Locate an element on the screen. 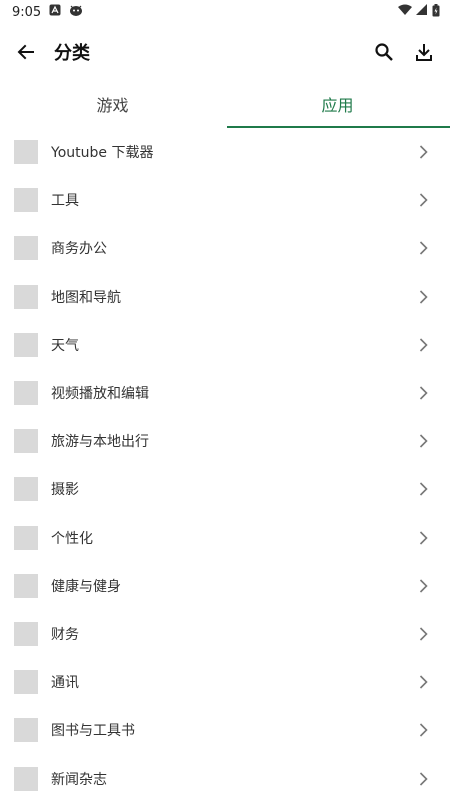 The image size is (450, 803). category-row: 地图和导航 is located at coordinates (225, 297).